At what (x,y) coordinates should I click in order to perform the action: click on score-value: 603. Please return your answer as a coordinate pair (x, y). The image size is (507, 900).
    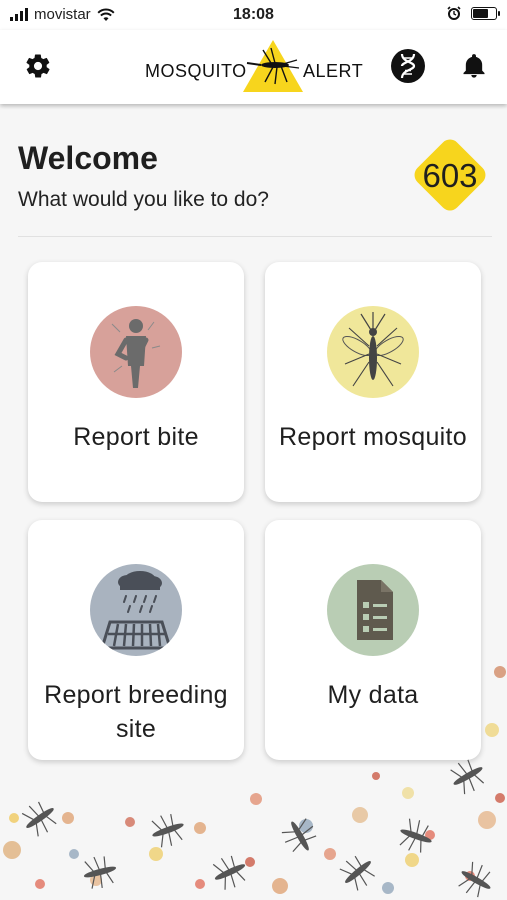
    Looking at the image, I should click on (450, 175).